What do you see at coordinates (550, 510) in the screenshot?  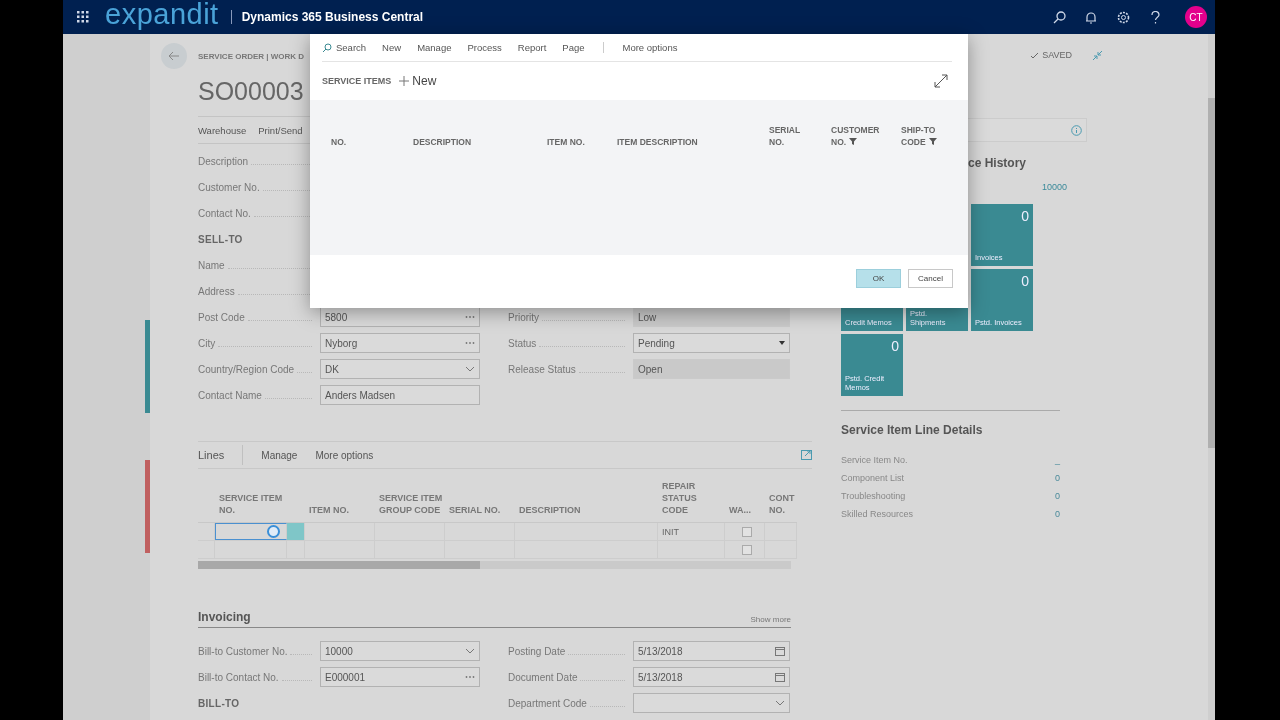 I see `column-header: DESCRIPTION` at bounding box center [550, 510].